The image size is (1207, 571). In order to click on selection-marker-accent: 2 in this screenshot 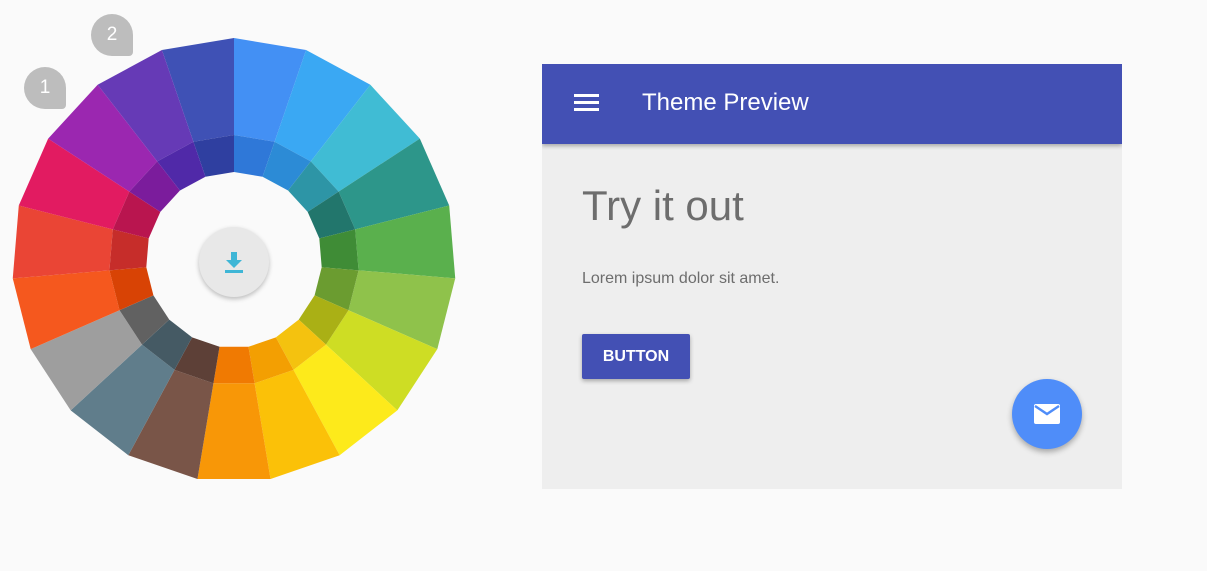, I will do `click(112, 35)`.